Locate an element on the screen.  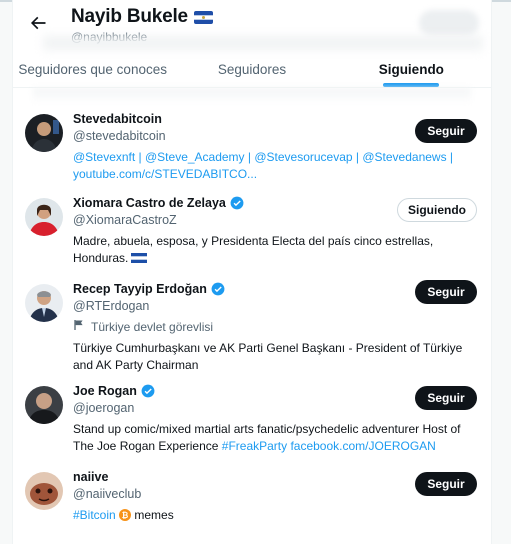
bio-text: The Joe Rogan Experience is located at coordinates (147, 446).